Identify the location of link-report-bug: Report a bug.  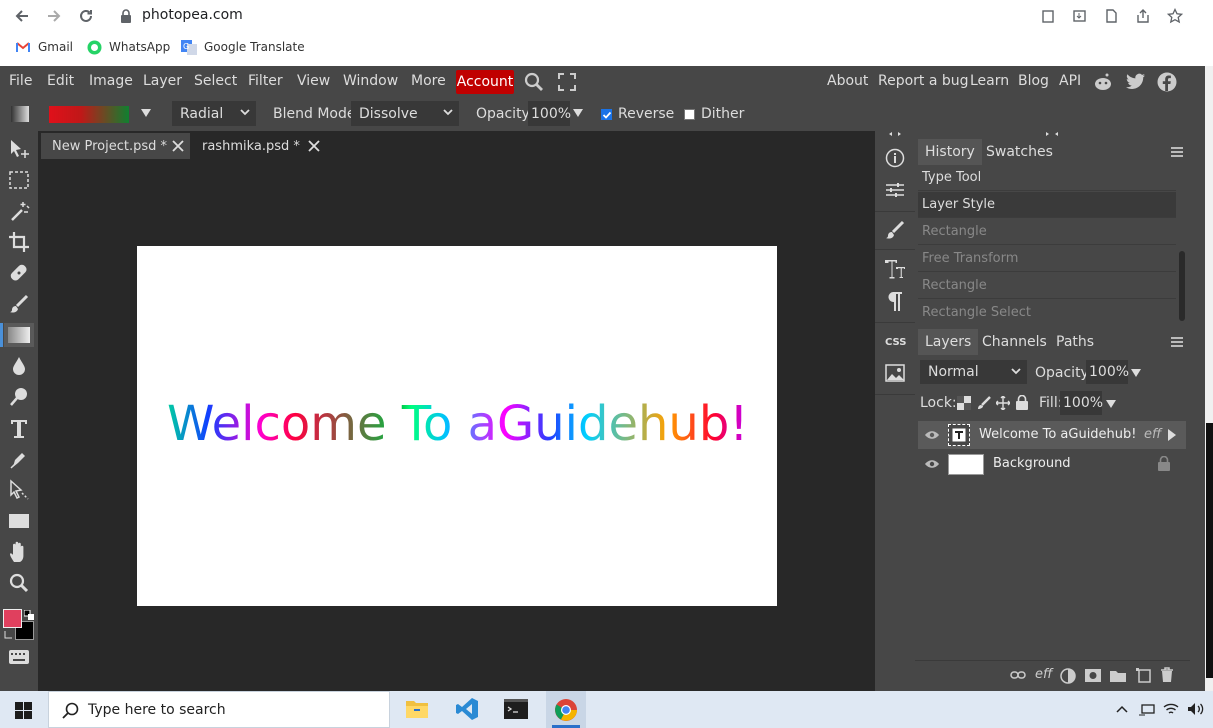
(923, 81).